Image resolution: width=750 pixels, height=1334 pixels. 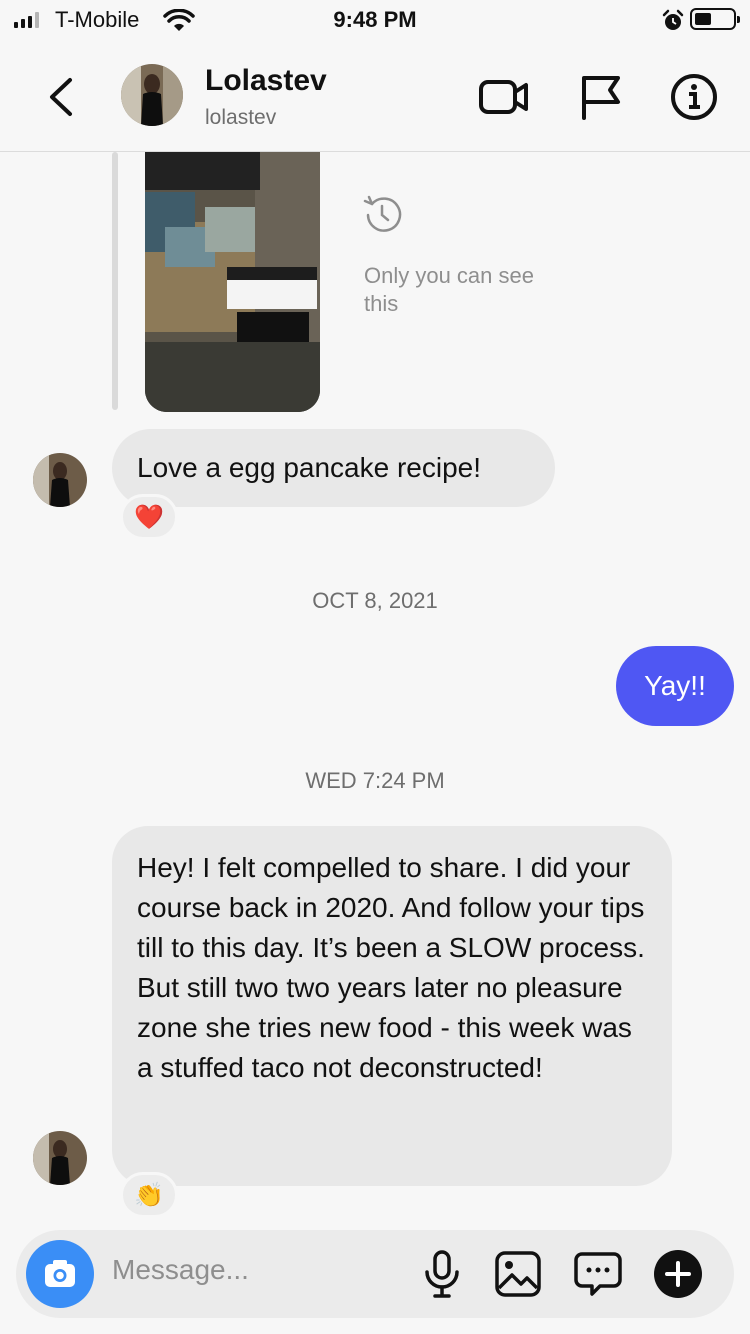 What do you see at coordinates (504, 97) in the screenshot?
I see `video-call-icon` at bounding box center [504, 97].